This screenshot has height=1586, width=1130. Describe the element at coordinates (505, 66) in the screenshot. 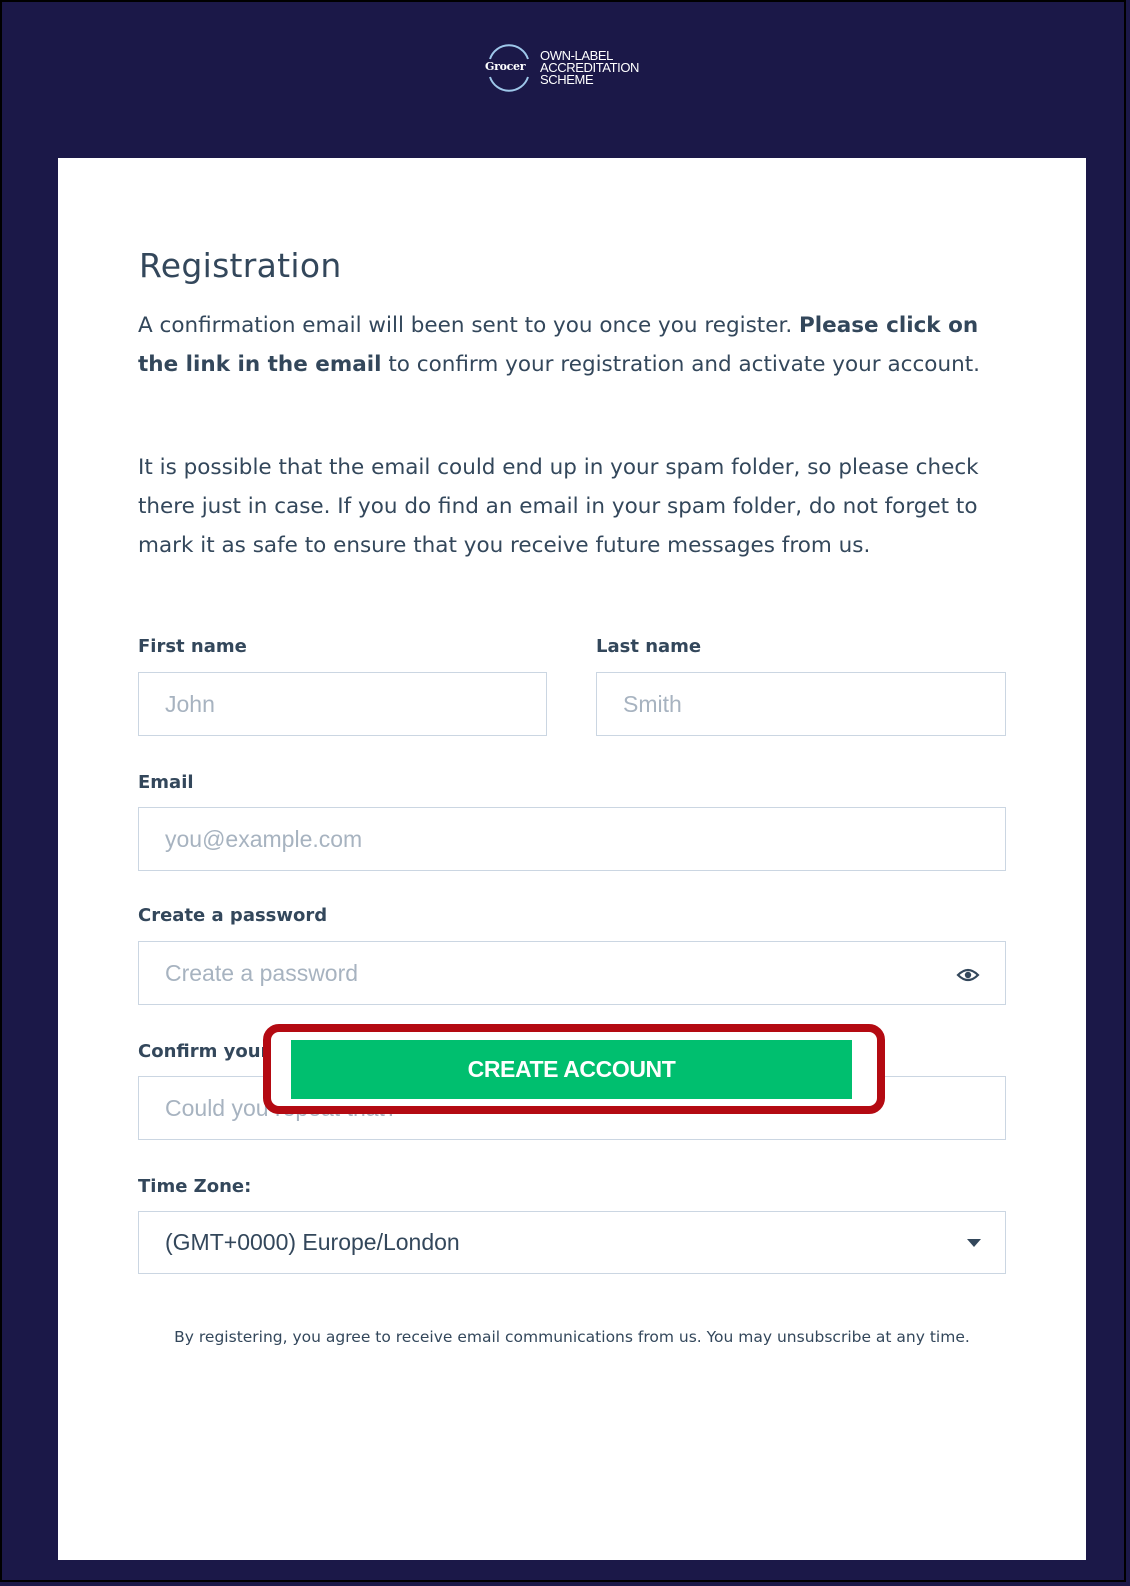

I see `logo-brand-text: Grocer` at that location.